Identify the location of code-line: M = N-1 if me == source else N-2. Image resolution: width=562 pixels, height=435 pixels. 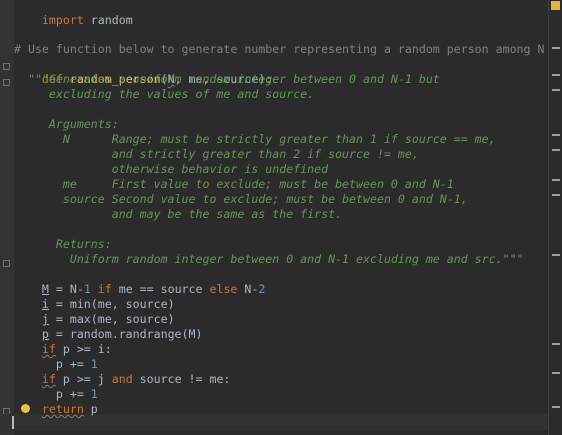
(139, 289).